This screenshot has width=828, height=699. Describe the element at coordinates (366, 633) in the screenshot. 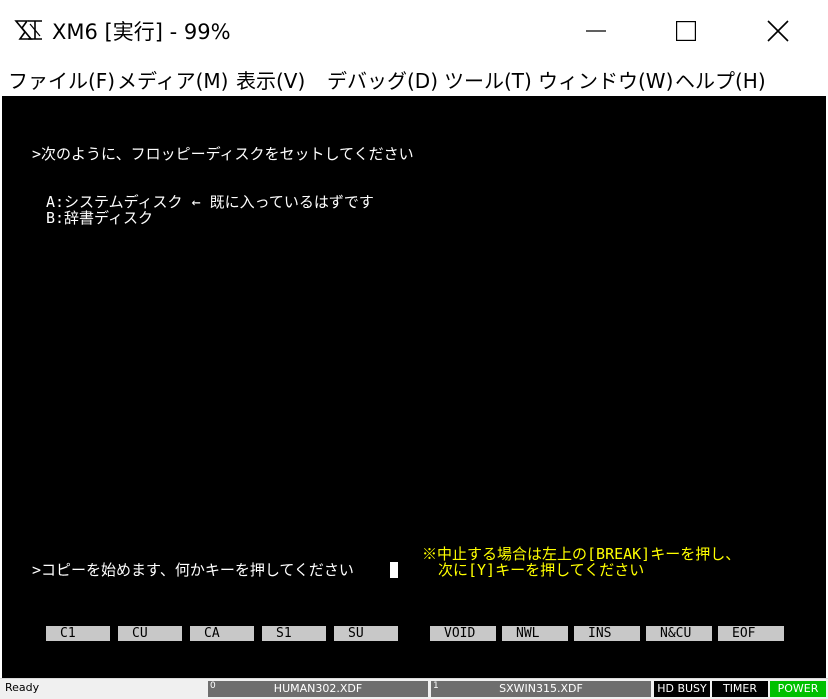

I see `function-key-5: SU` at that location.